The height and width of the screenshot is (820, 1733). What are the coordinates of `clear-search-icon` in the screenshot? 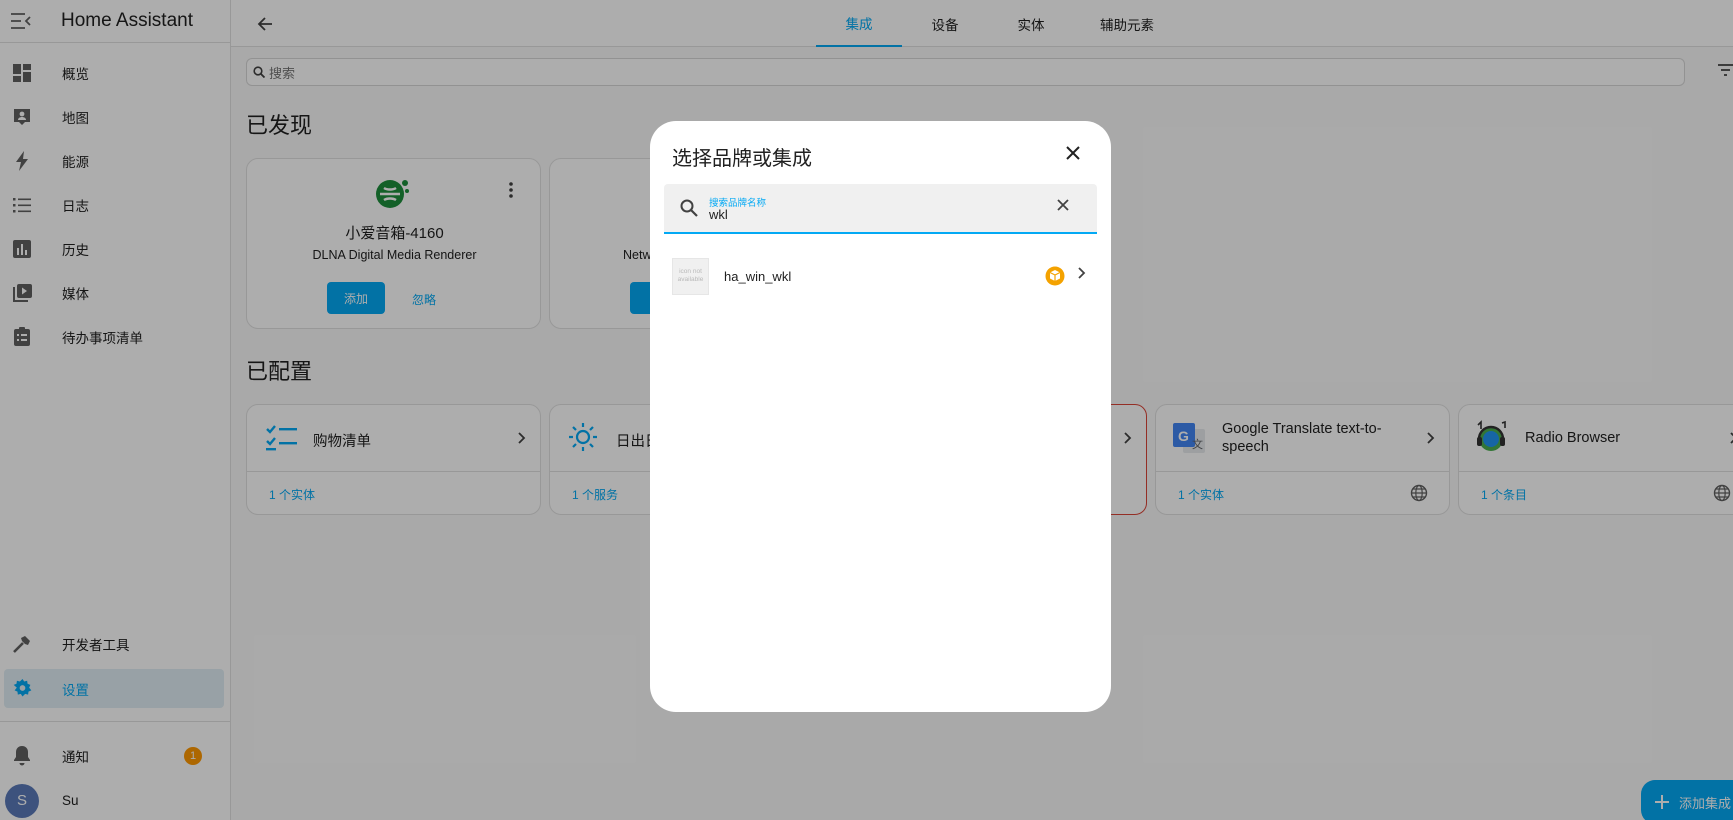 It's located at (1063, 205).